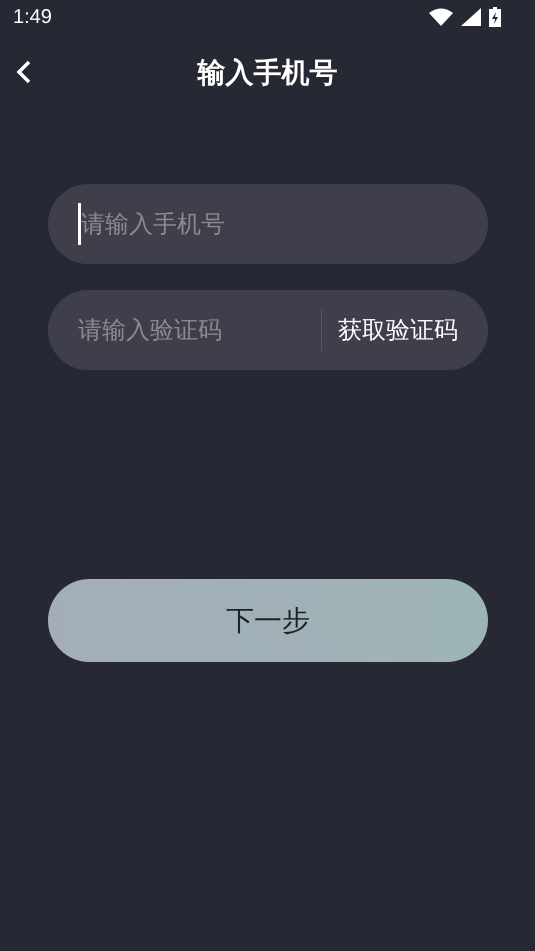 The height and width of the screenshot is (951, 535). I want to click on page-title: 输入手机号, so click(268, 73).